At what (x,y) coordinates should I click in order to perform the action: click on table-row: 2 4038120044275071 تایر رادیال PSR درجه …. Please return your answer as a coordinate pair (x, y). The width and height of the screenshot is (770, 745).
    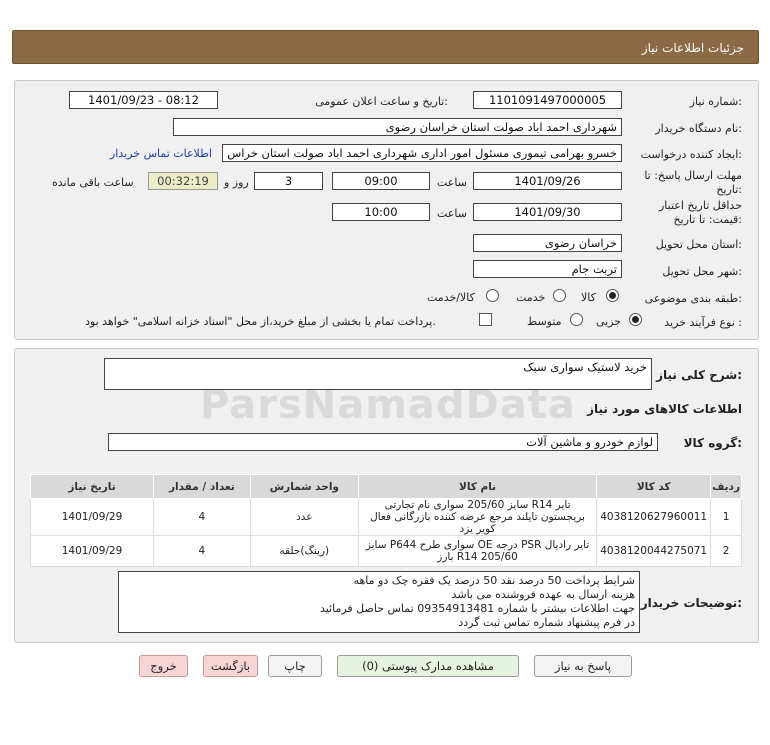
    Looking at the image, I should click on (385, 551).